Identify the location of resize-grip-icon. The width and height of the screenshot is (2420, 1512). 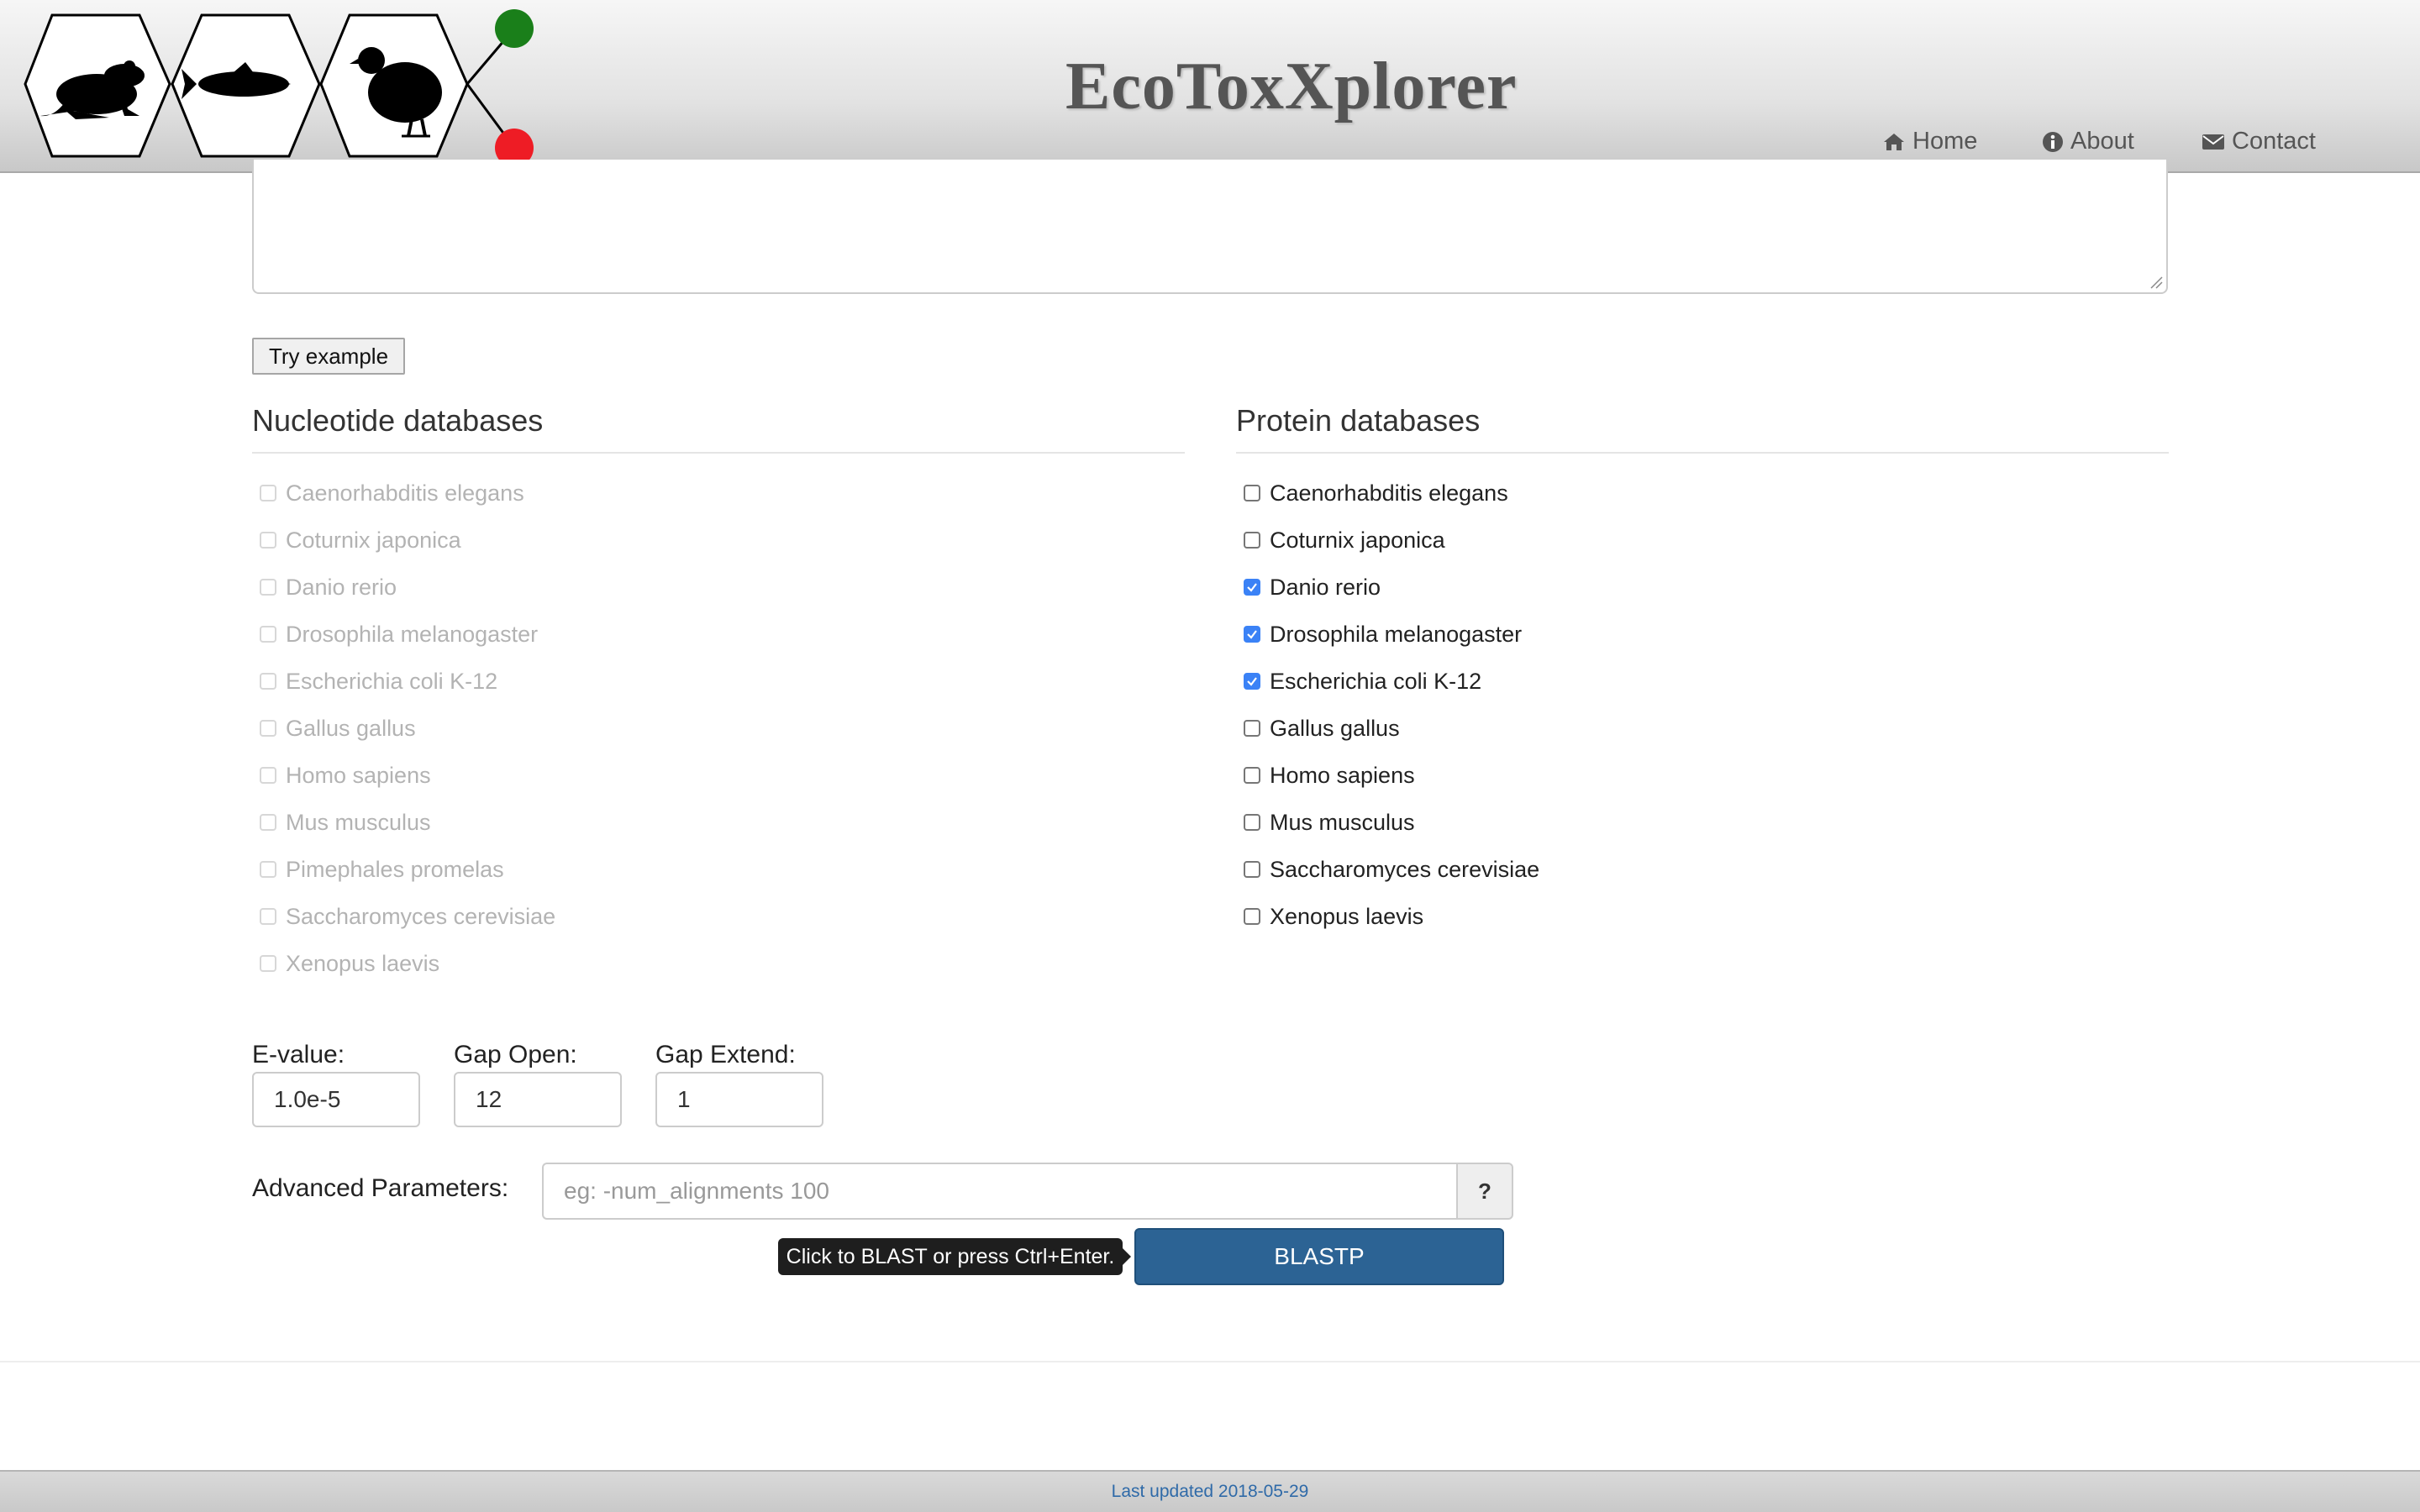
(2156, 282).